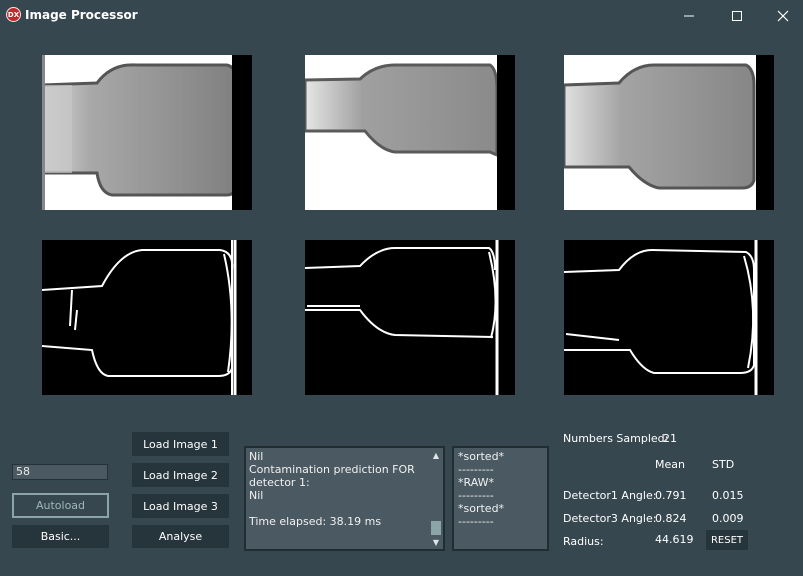 This screenshot has height=576, width=803. I want to click on close-icon, so click(783, 16).